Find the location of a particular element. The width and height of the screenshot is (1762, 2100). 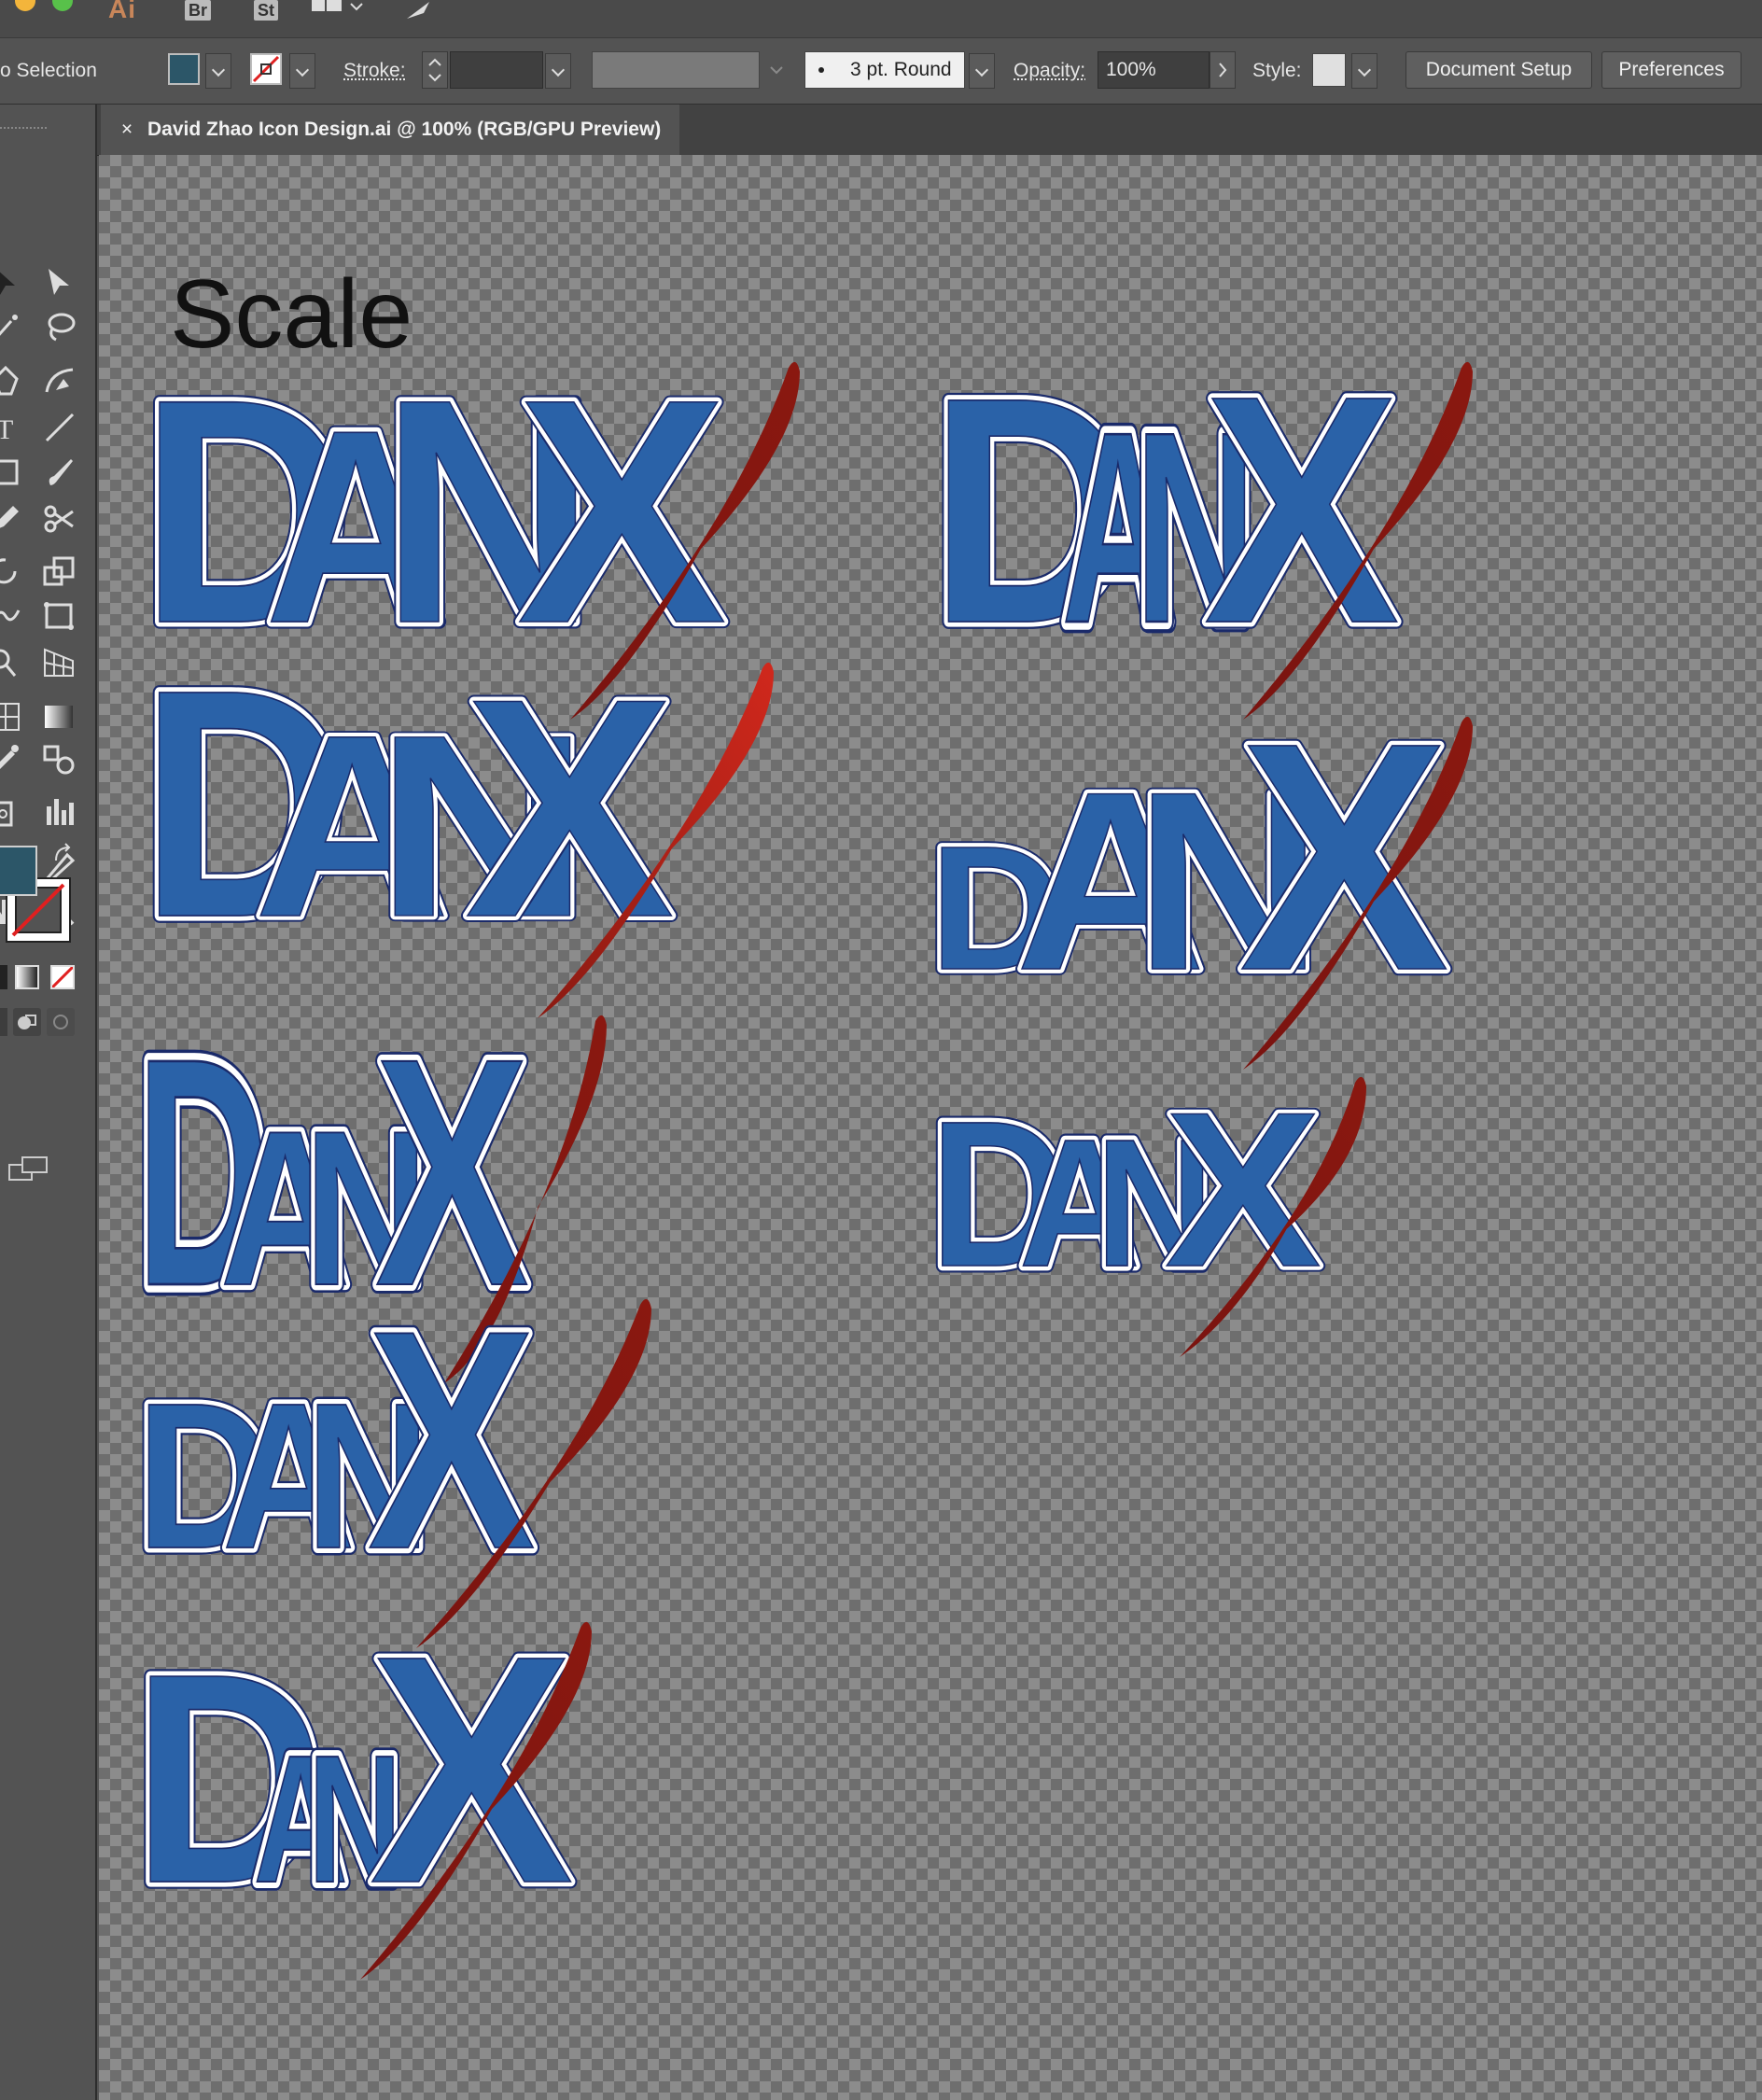

variable-width-dropdown-icon is located at coordinates (776, 71).